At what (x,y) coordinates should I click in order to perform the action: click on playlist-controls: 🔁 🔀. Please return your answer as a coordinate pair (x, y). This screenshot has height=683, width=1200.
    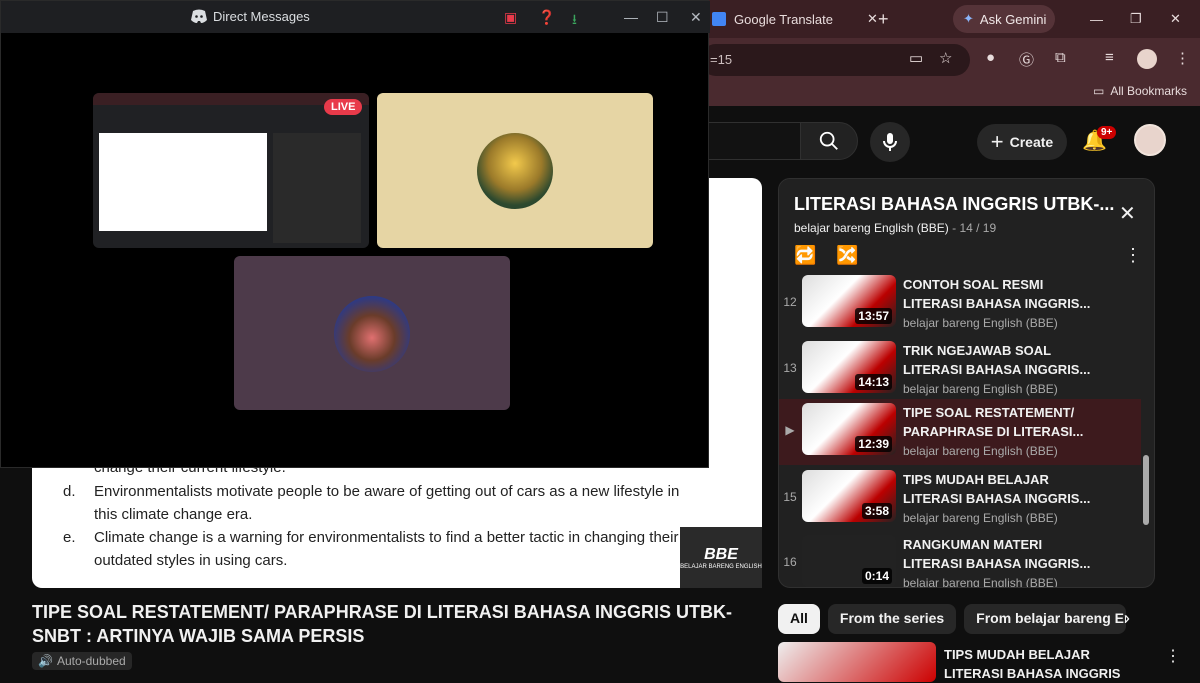
    Looking at the image, I should click on (826, 255).